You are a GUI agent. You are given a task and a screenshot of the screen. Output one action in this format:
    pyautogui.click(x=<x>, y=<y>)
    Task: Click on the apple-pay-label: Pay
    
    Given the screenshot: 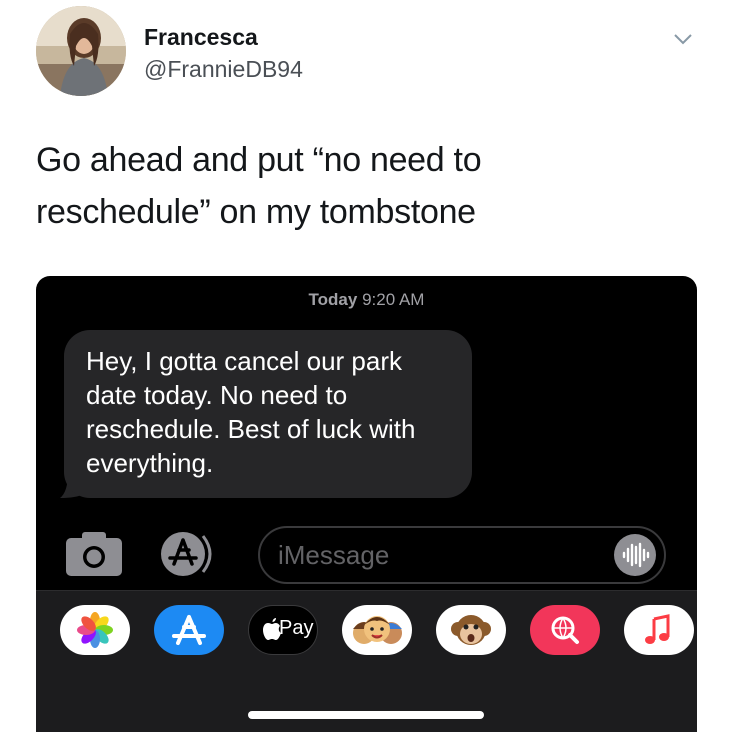 What is the action you would take?
    pyautogui.click(x=296, y=628)
    